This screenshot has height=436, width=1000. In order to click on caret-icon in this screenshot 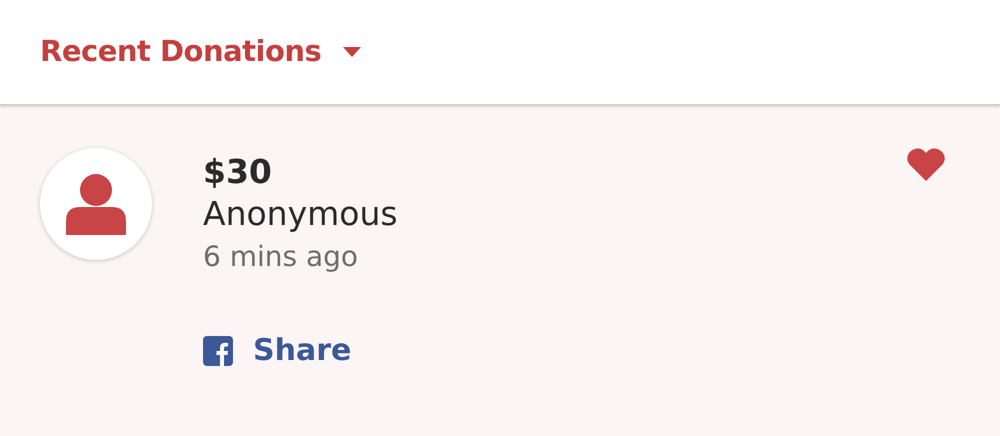, I will do `click(352, 52)`.